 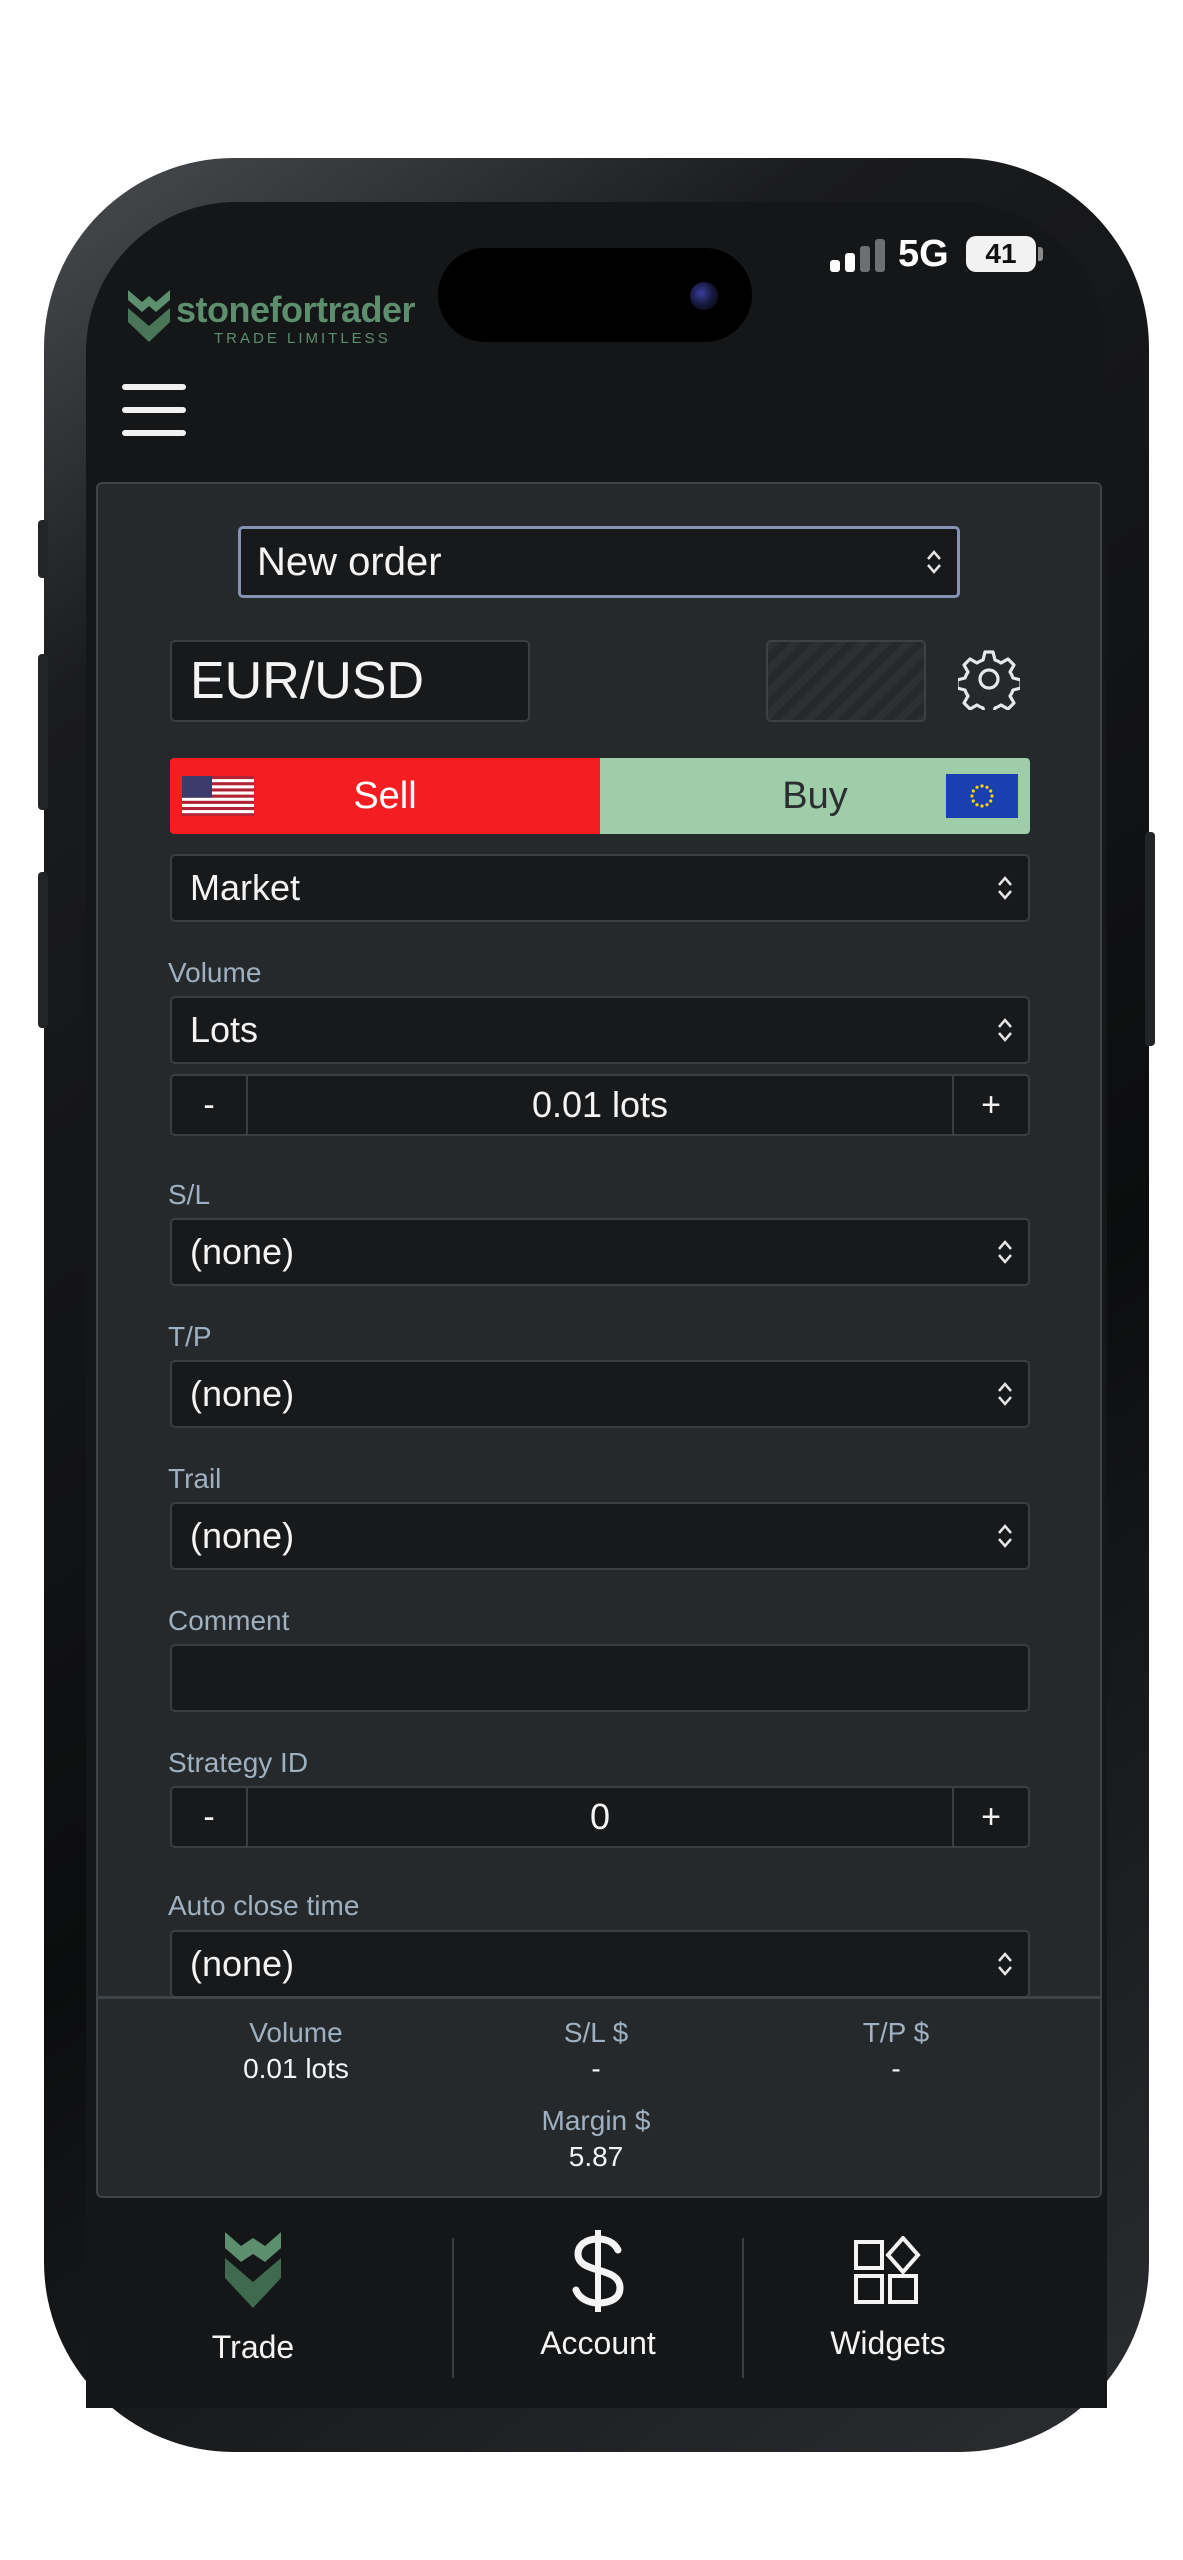 I want to click on phone-volume-up-button, so click(x=43, y=732).